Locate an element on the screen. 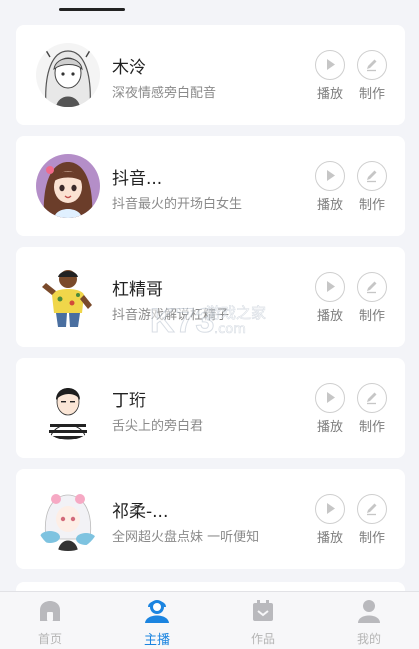 This screenshot has height=649, width=419. tab-anchor: 主播 is located at coordinates (157, 620).